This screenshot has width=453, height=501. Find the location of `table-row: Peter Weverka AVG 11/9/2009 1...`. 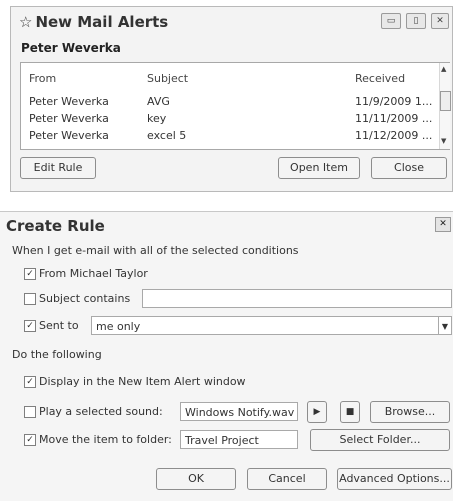

table-row: Peter Weverka AVG 11/9/2009 1... is located at coordinates (227, 103).